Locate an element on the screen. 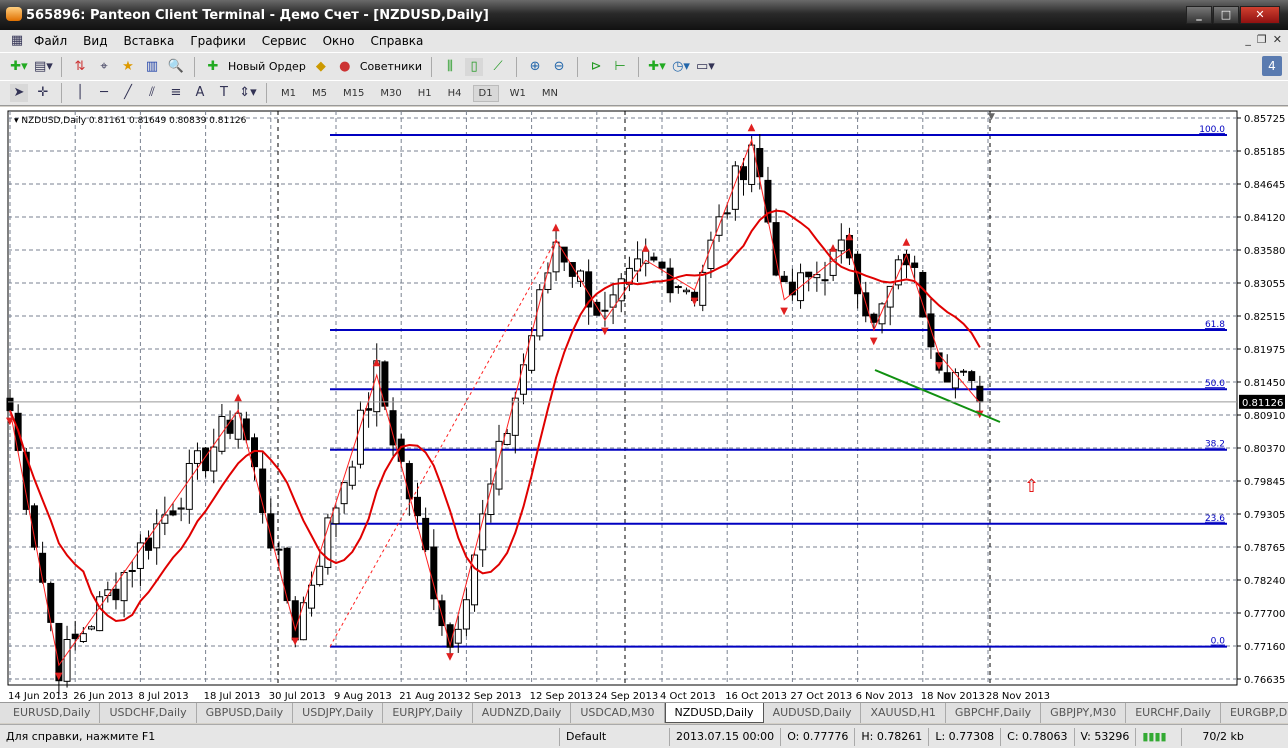  arrows-icon: ⇕▾ is located at coordinates (248, 93).